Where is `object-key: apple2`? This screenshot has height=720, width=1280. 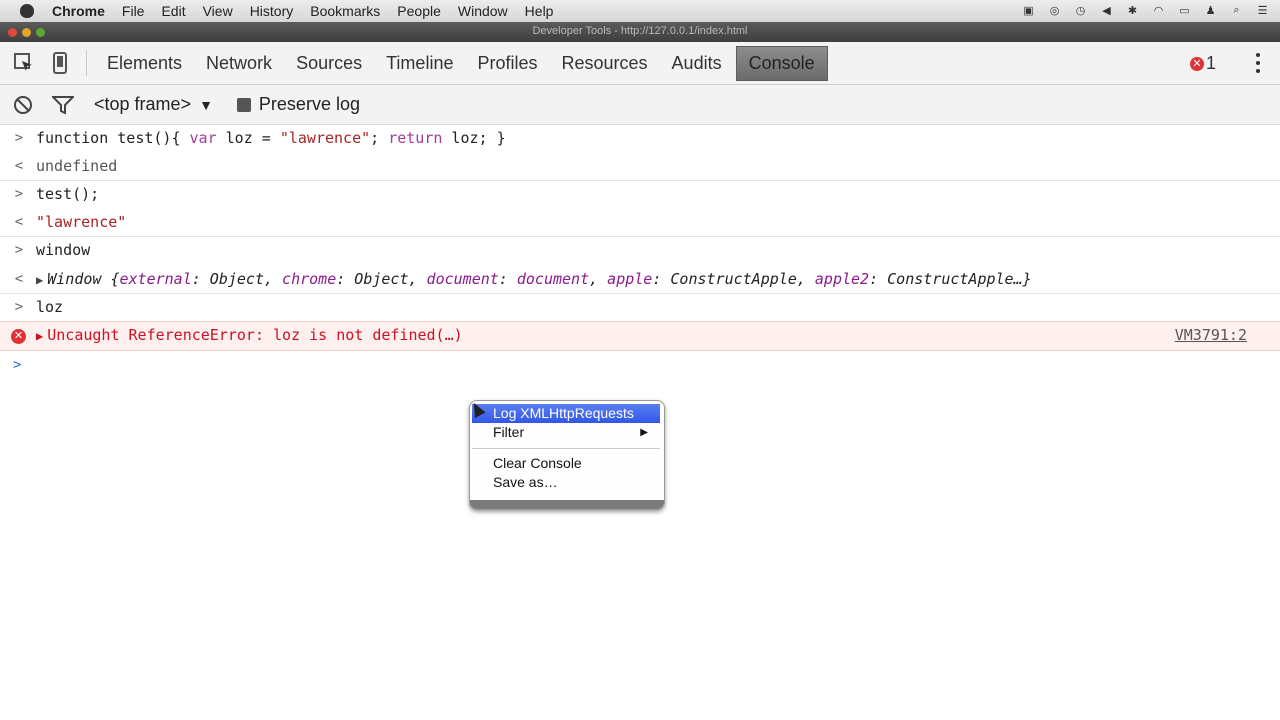
object-key: apple2 is located at coordinates (842, 278).